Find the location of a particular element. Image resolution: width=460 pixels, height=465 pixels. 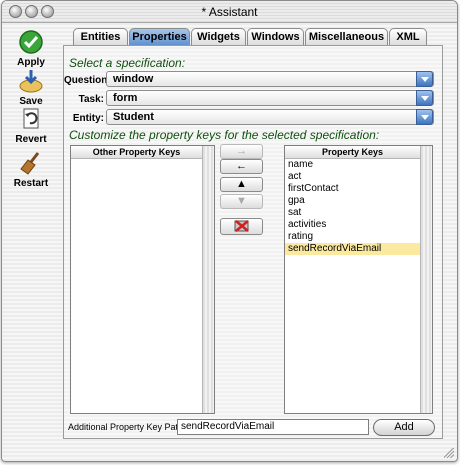

task-select: form is located at coordinates (270, 98).